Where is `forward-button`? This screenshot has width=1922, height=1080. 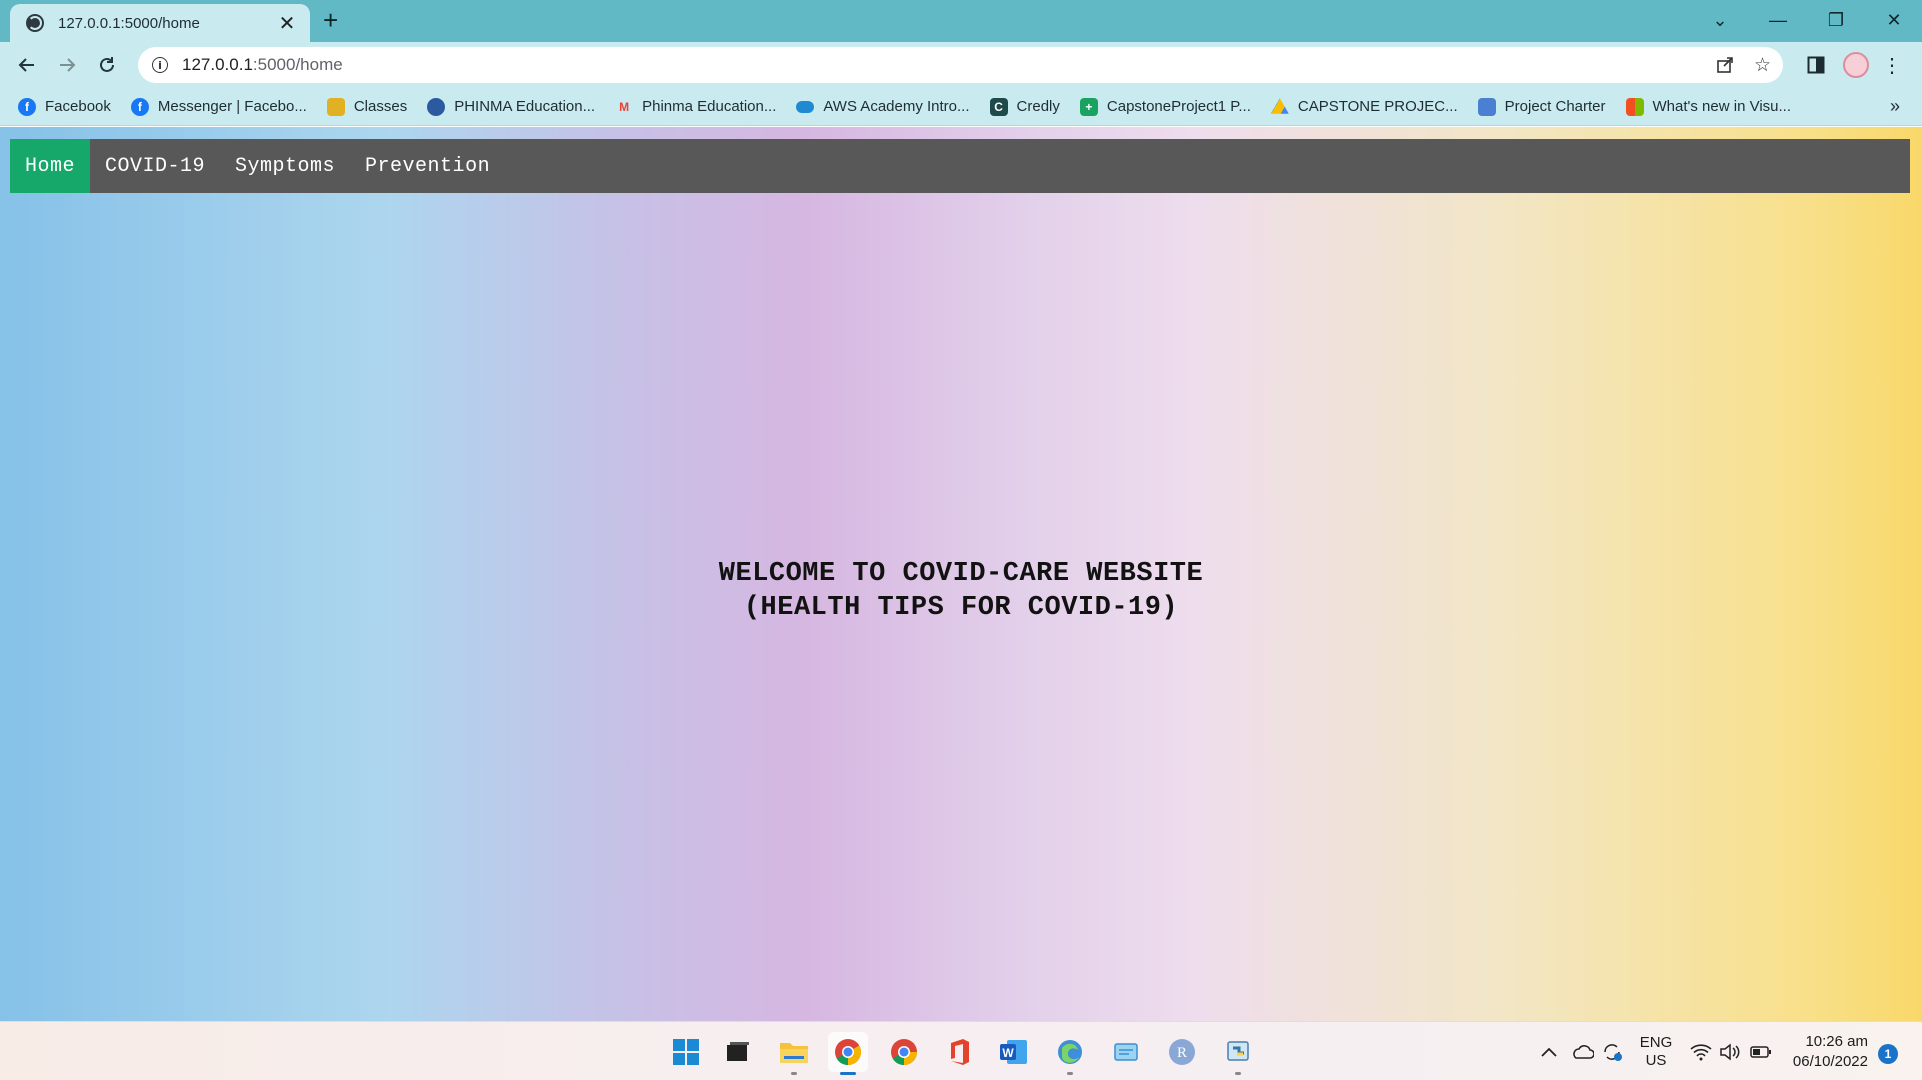 forward-button is located at coordinates (67, 65).